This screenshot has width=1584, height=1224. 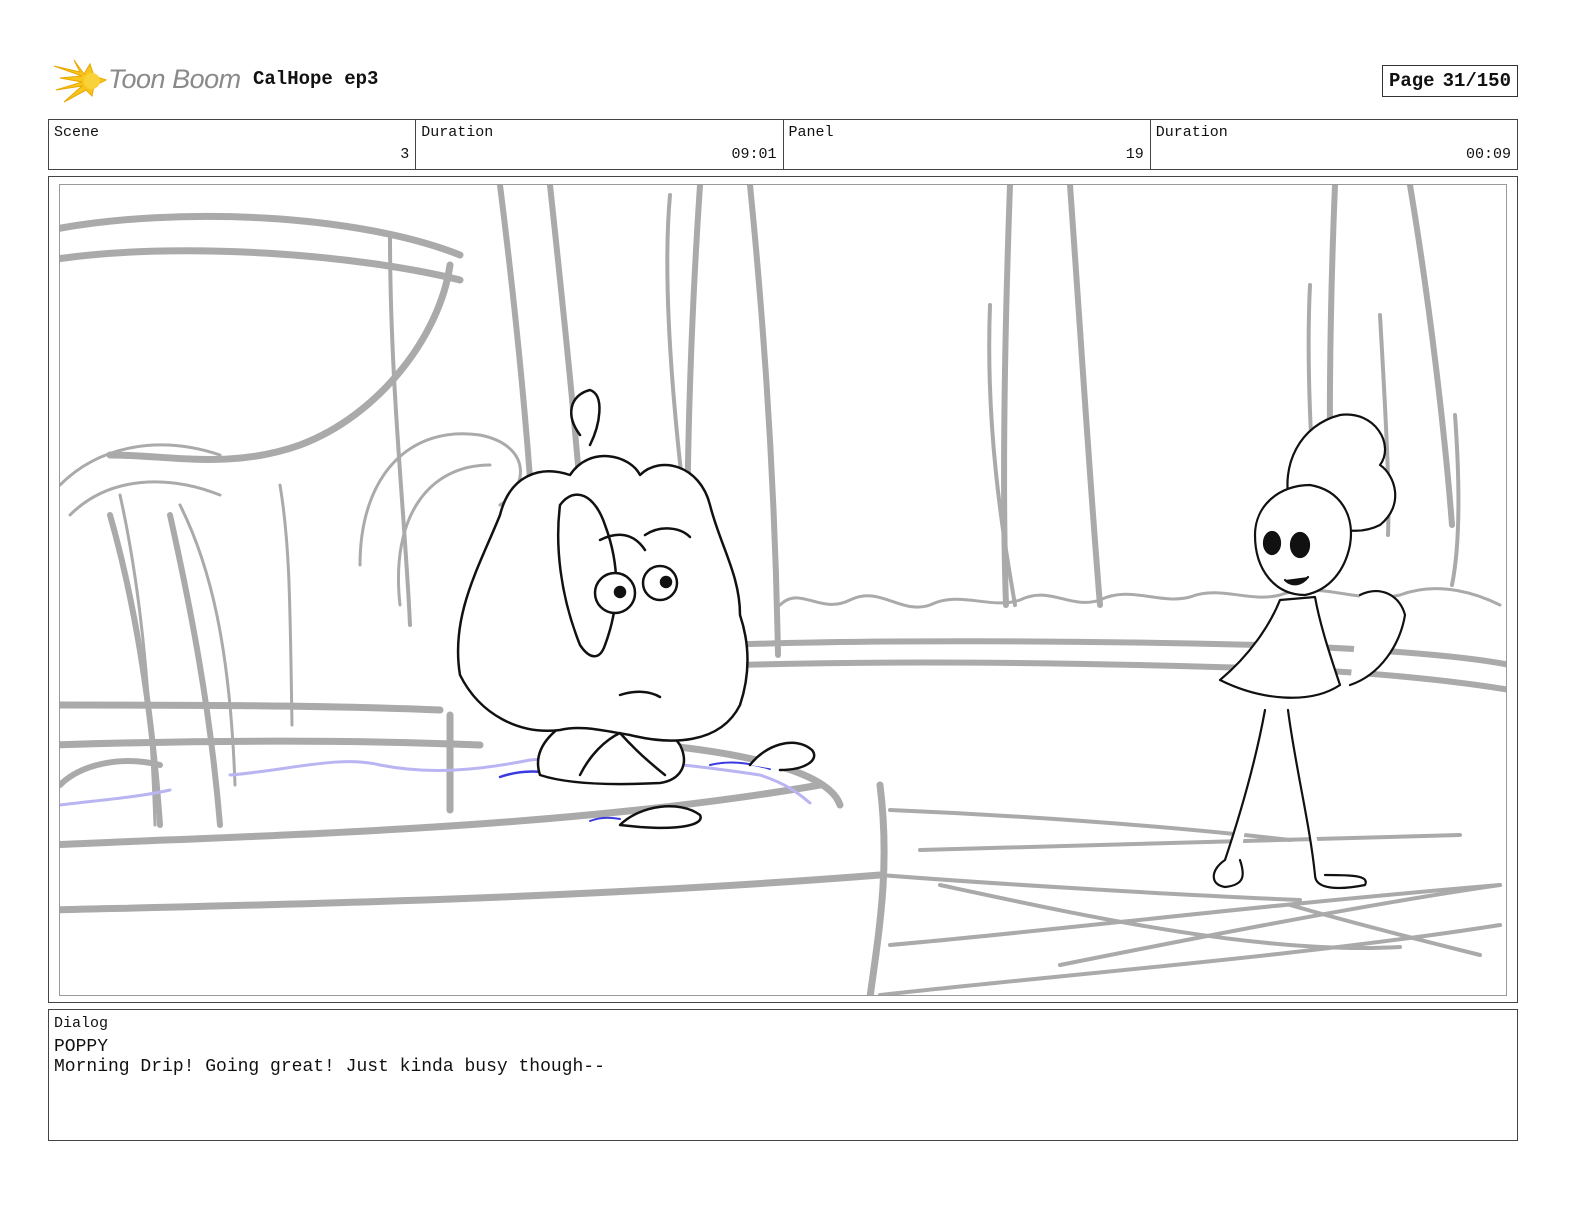 I want to click on page-label: Page, so click(x=1411, y=81).